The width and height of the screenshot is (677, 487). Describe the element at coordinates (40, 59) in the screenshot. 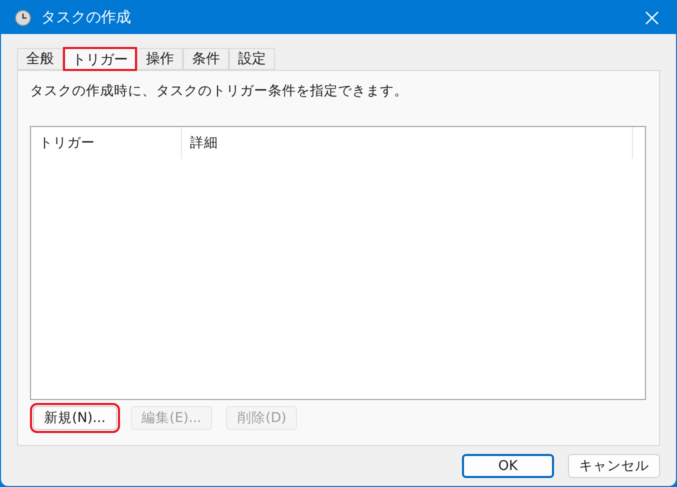

I see `tab: 全般` at that location.